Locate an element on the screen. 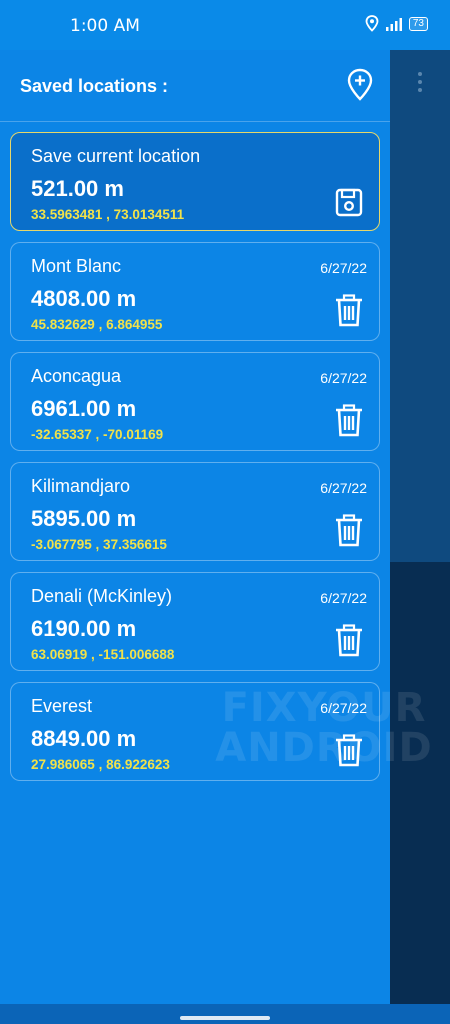 The width and height of the screenshot is (450, 1024). add-location-icon is located at coordinates (360, 85).